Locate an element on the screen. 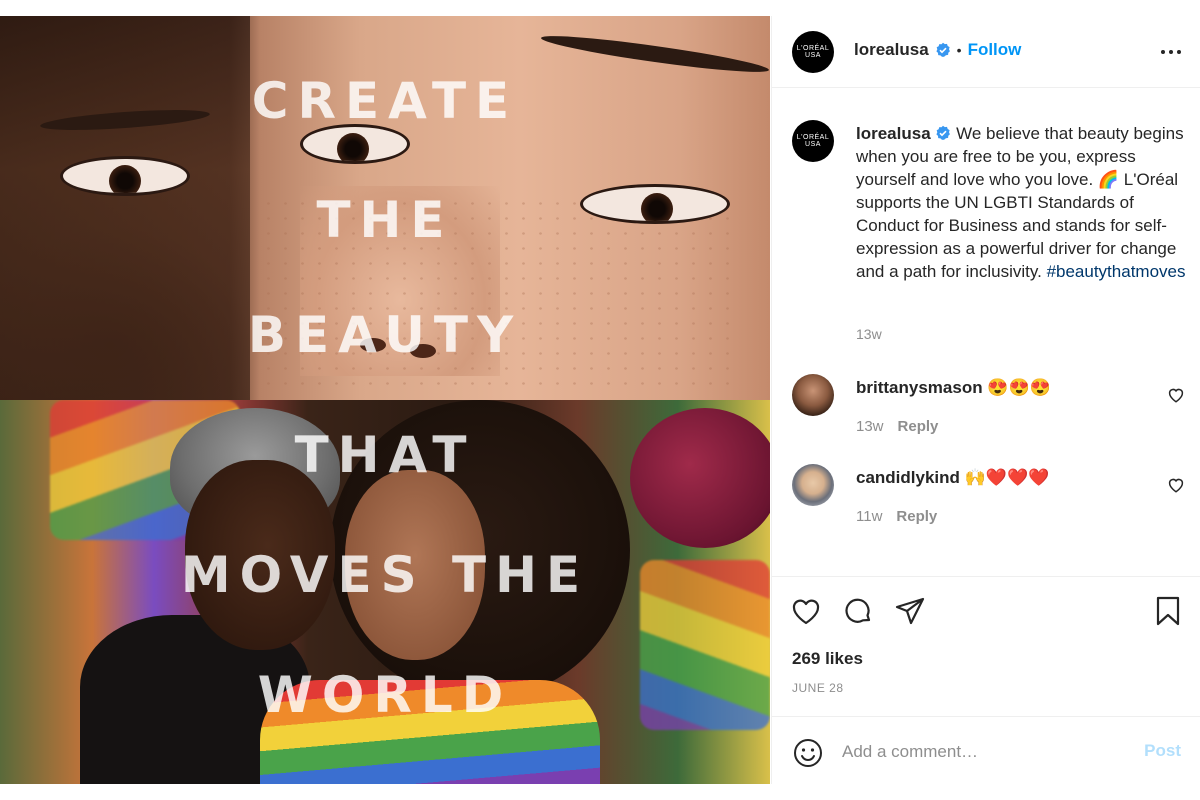  likes-count: 269 likes is located at coordinates (827, 659).